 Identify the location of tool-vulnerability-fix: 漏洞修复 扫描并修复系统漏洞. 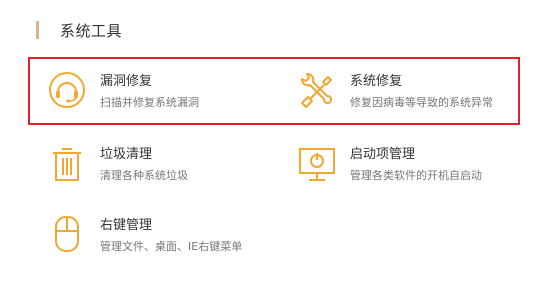
(123, 90).